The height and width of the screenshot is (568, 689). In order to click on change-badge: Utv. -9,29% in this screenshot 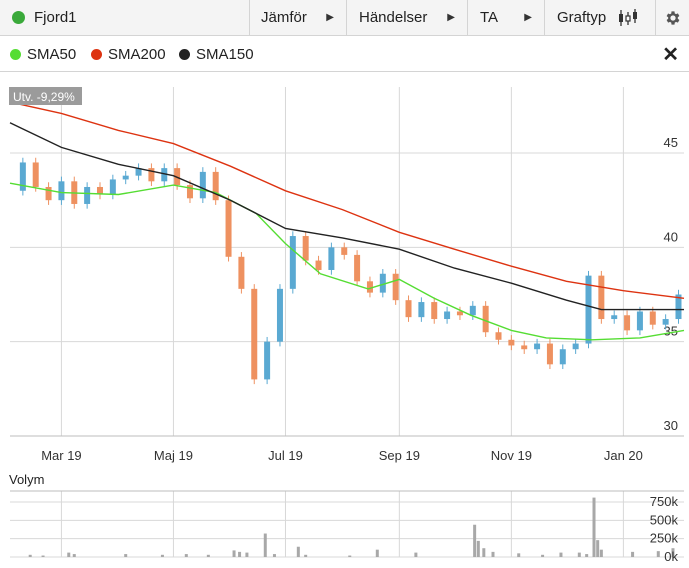, I will do `click(45, 96)`.